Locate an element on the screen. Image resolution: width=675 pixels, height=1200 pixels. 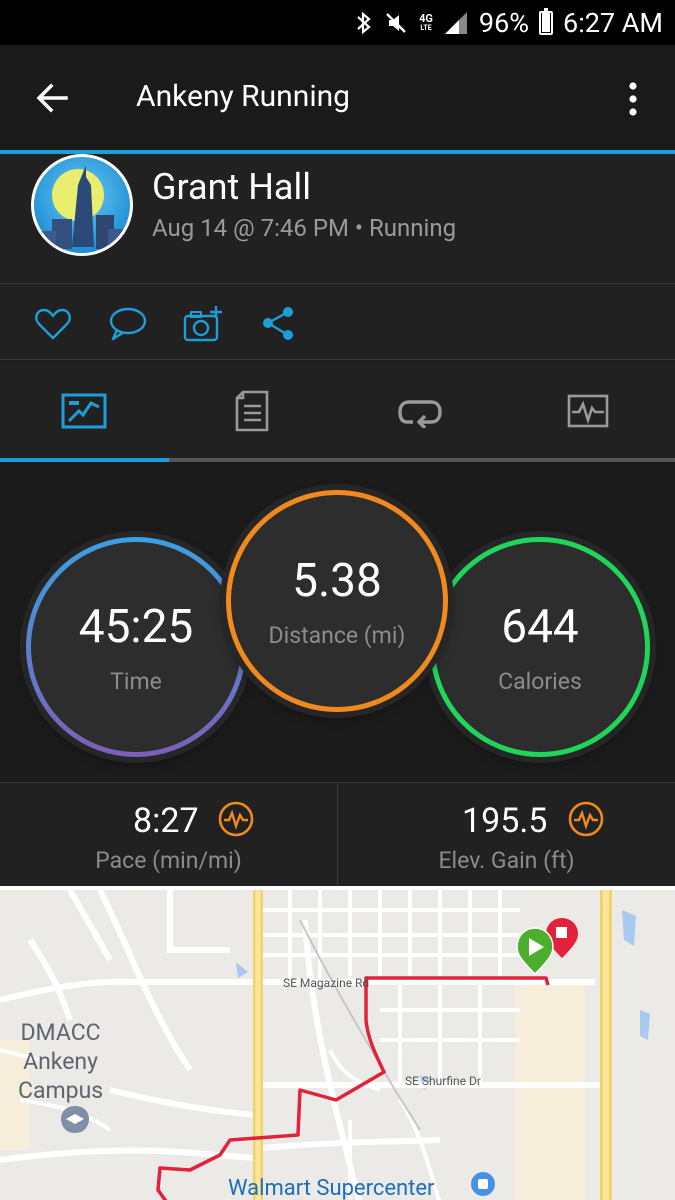
map-campus-label-line: DMACC is located at coordinates (60, 1032).